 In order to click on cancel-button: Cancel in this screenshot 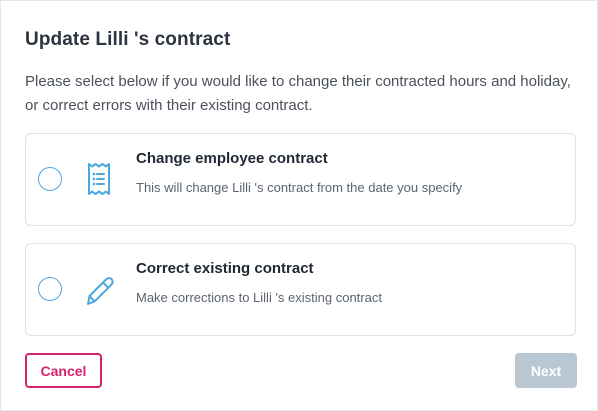, I will do `click(63, 370)`.